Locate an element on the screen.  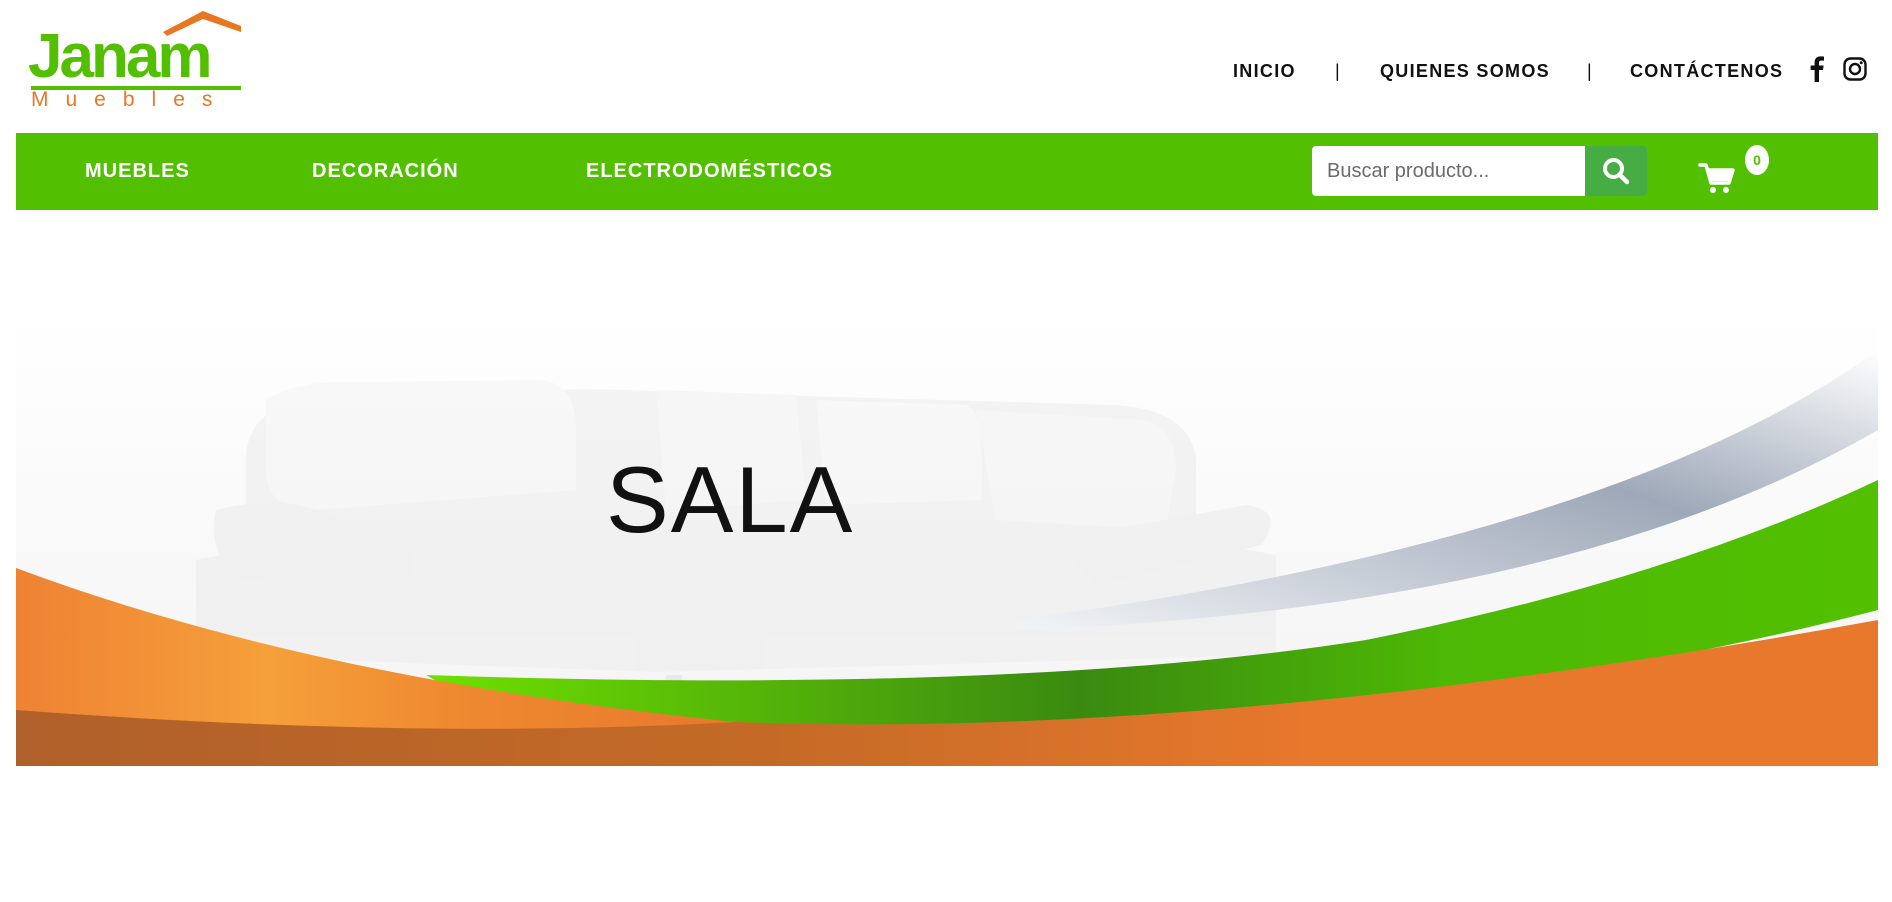
search-button is located at coordinates (1616, 171).